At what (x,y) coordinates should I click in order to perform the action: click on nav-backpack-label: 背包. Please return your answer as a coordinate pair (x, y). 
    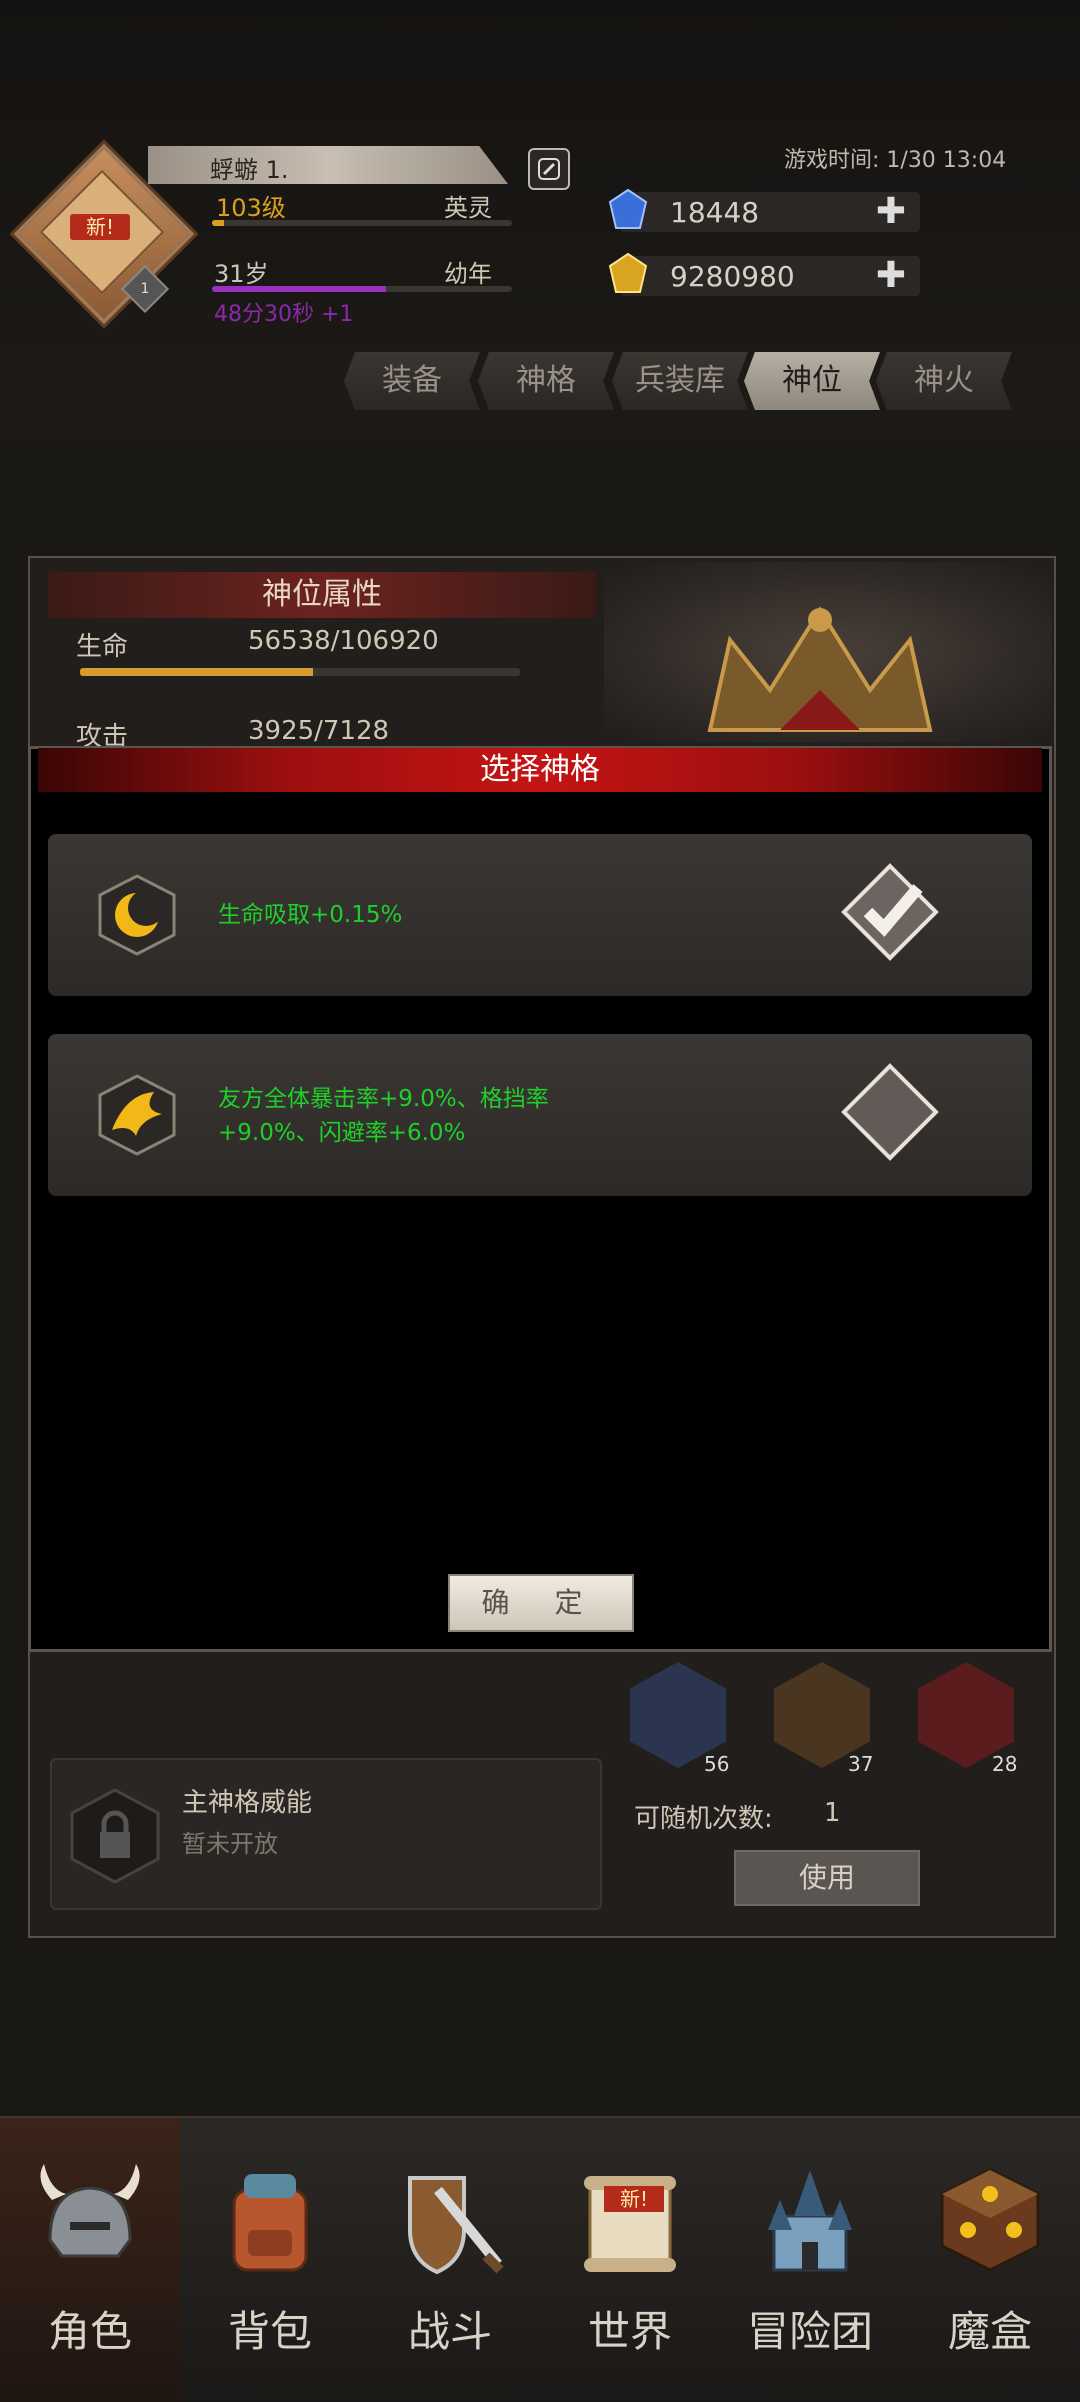
    Looking at the image, I should click on (269, 2331).